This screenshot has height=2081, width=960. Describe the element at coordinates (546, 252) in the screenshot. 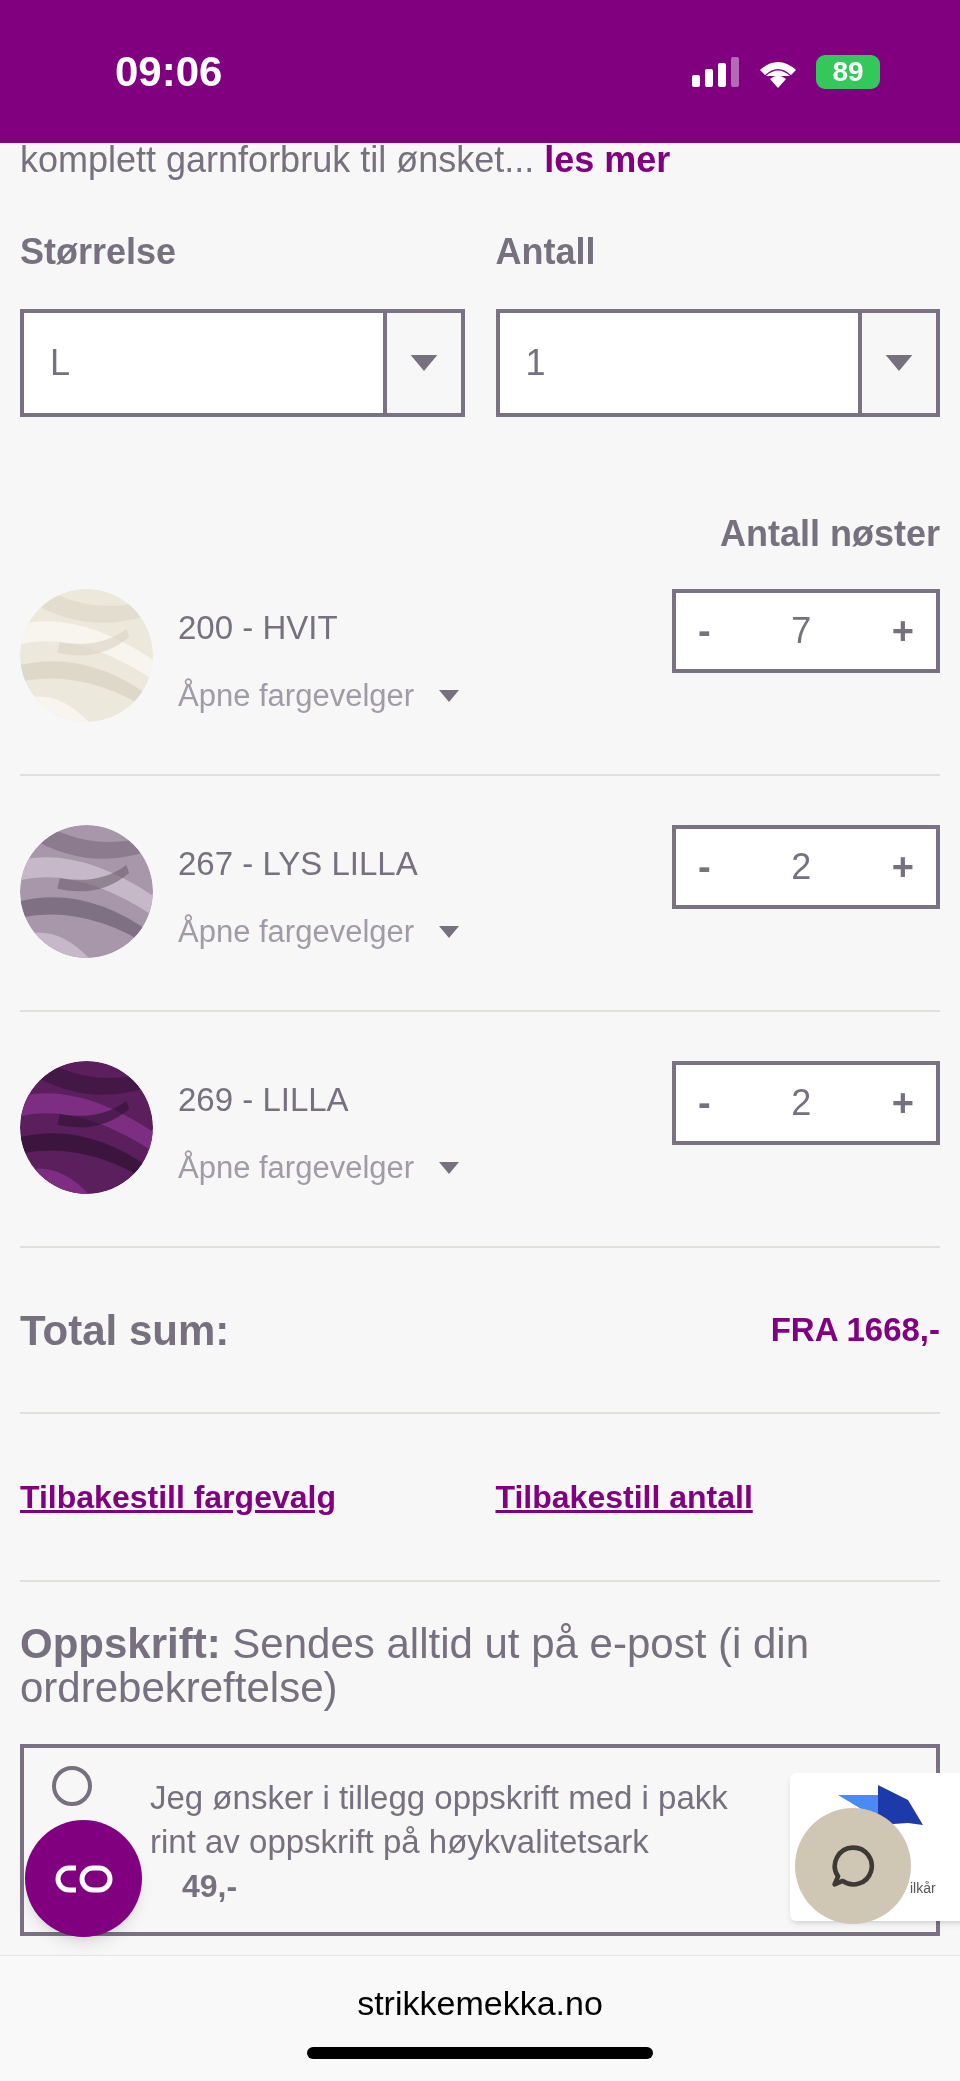

I see `field-label: Antall` at that location.